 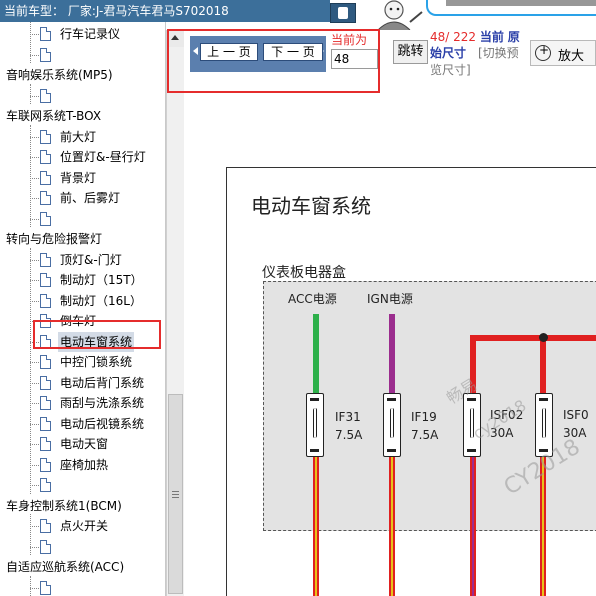 I want to click on tree-category: 转向与危险报警灯, so click(x=82, y=239).